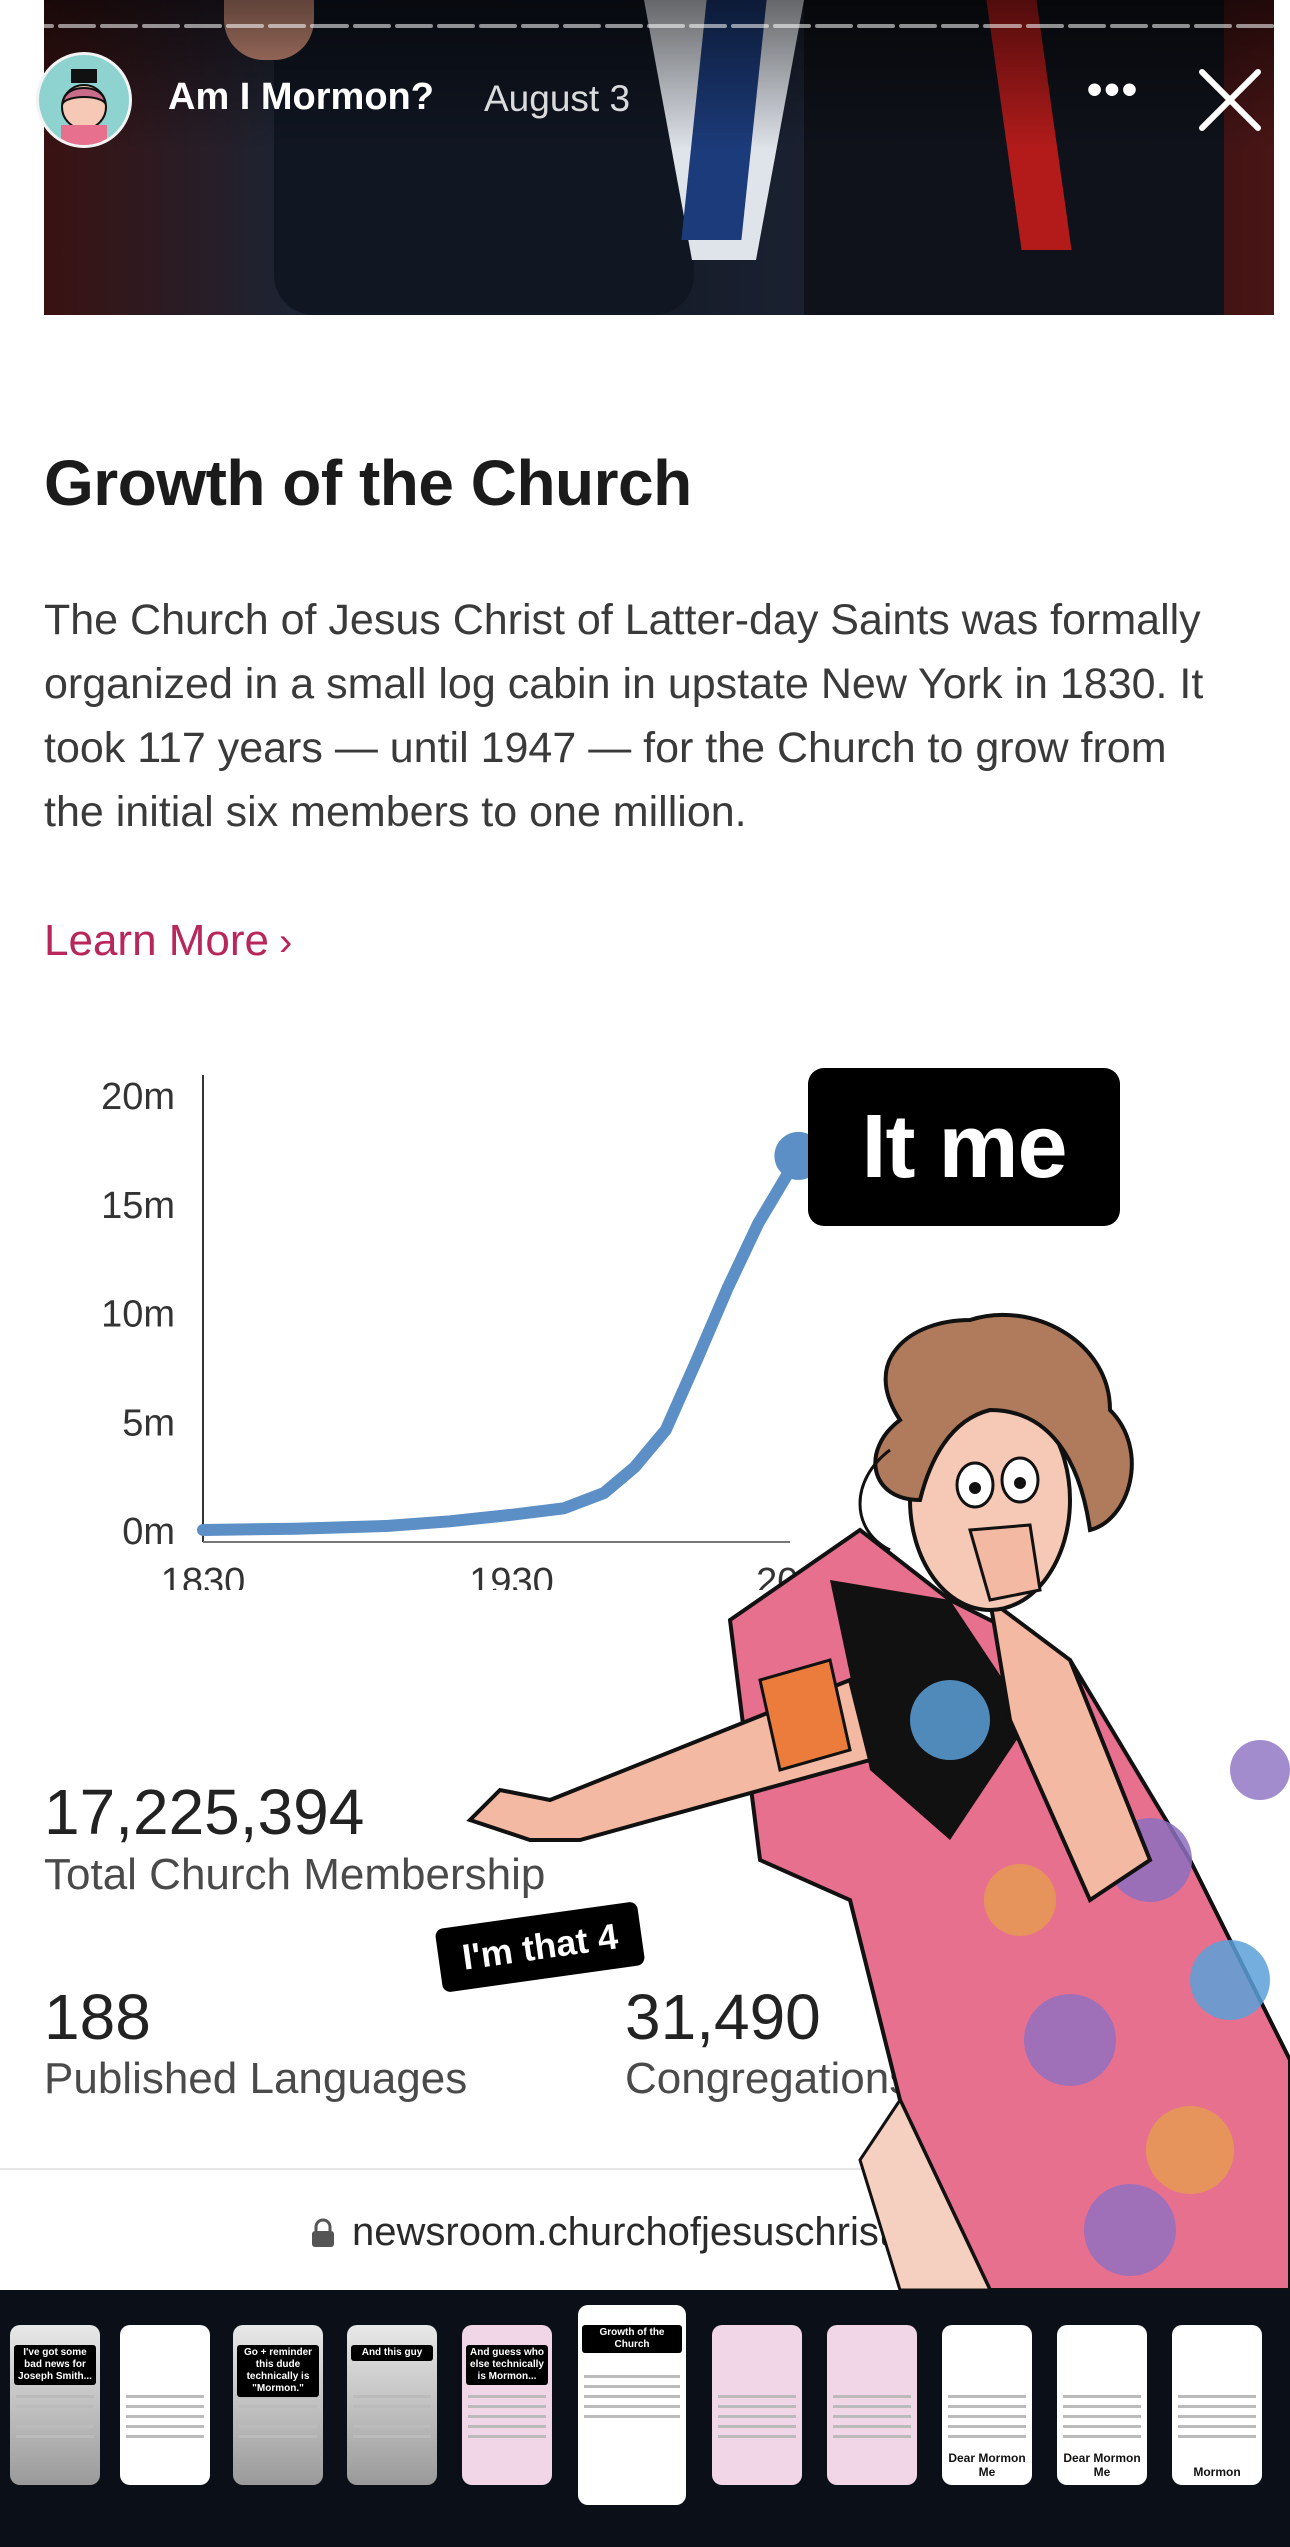  Describe the element at coordinates (392, 2353) in the screenshot. I see `thumbnail-label: And this guy` at that location.